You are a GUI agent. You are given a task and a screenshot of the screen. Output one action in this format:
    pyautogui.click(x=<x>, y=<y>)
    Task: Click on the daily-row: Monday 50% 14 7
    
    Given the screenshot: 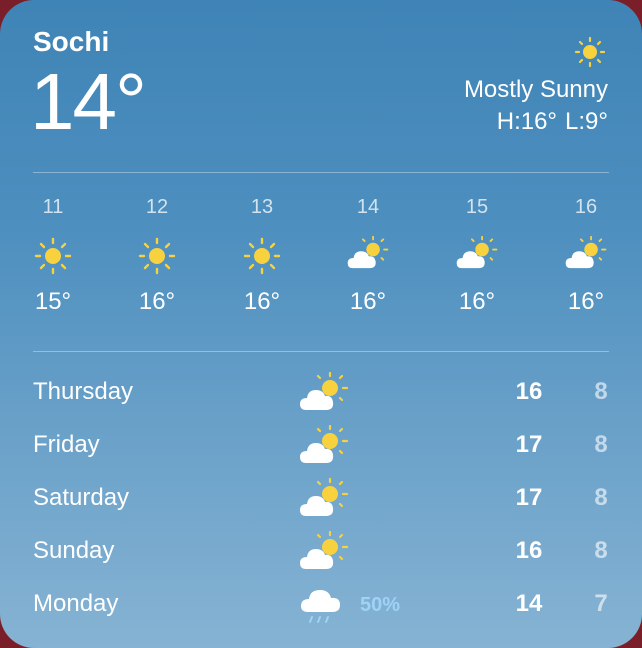 What is the action you would take?
    pyautogui.click(x=321, y=604)
    